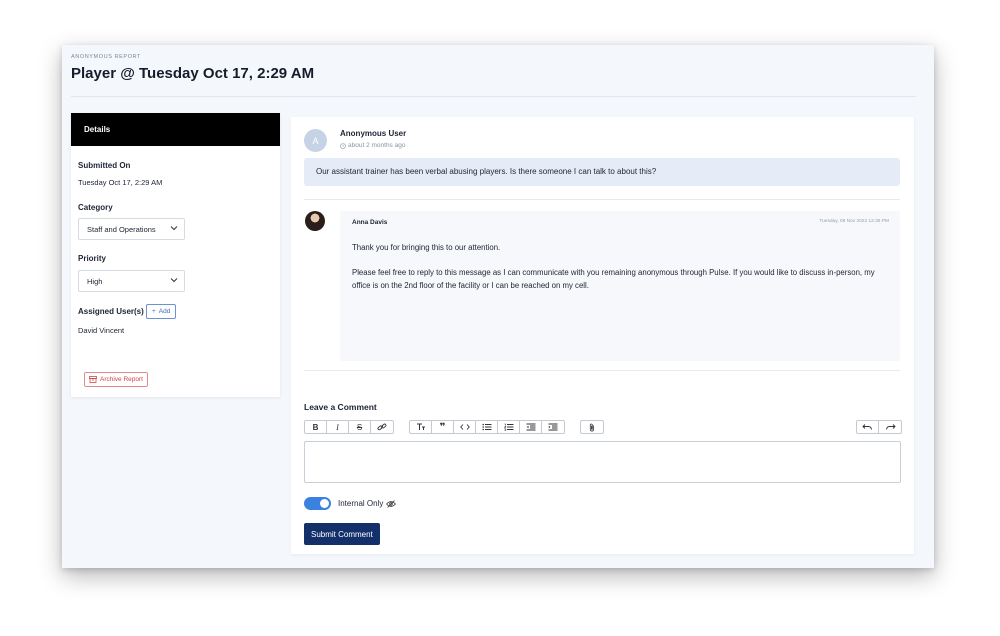 The height and width of the screenshot is (636, 1000). What do you see at coordinates (602, 199) in the screenshot?
I see `thread-divider` at bounding box center [602, 199].